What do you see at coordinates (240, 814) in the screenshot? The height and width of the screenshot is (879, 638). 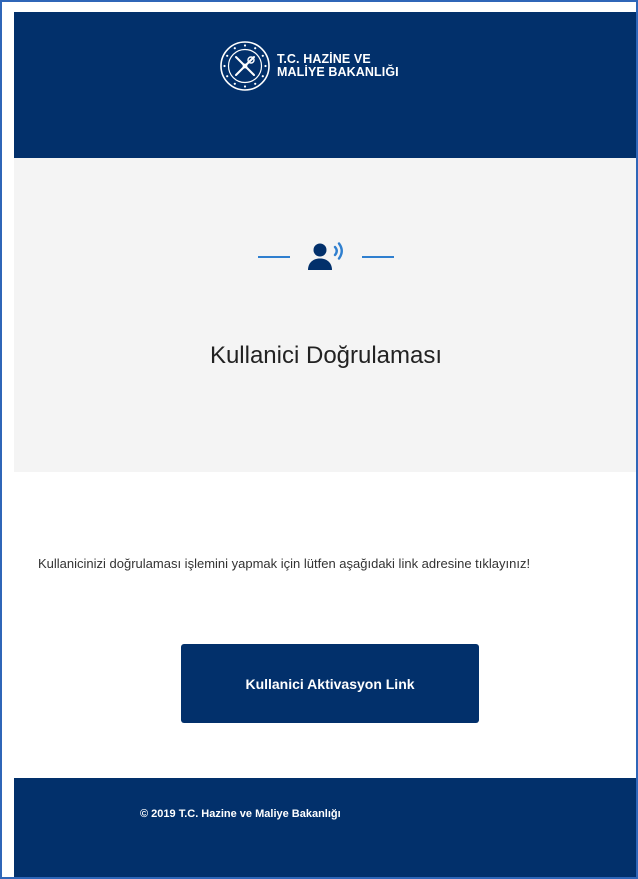 I see `copyright-text: © 2019 T.C. Hazine ve Maliye Bakanlığı` at bounding box center [240, 814].